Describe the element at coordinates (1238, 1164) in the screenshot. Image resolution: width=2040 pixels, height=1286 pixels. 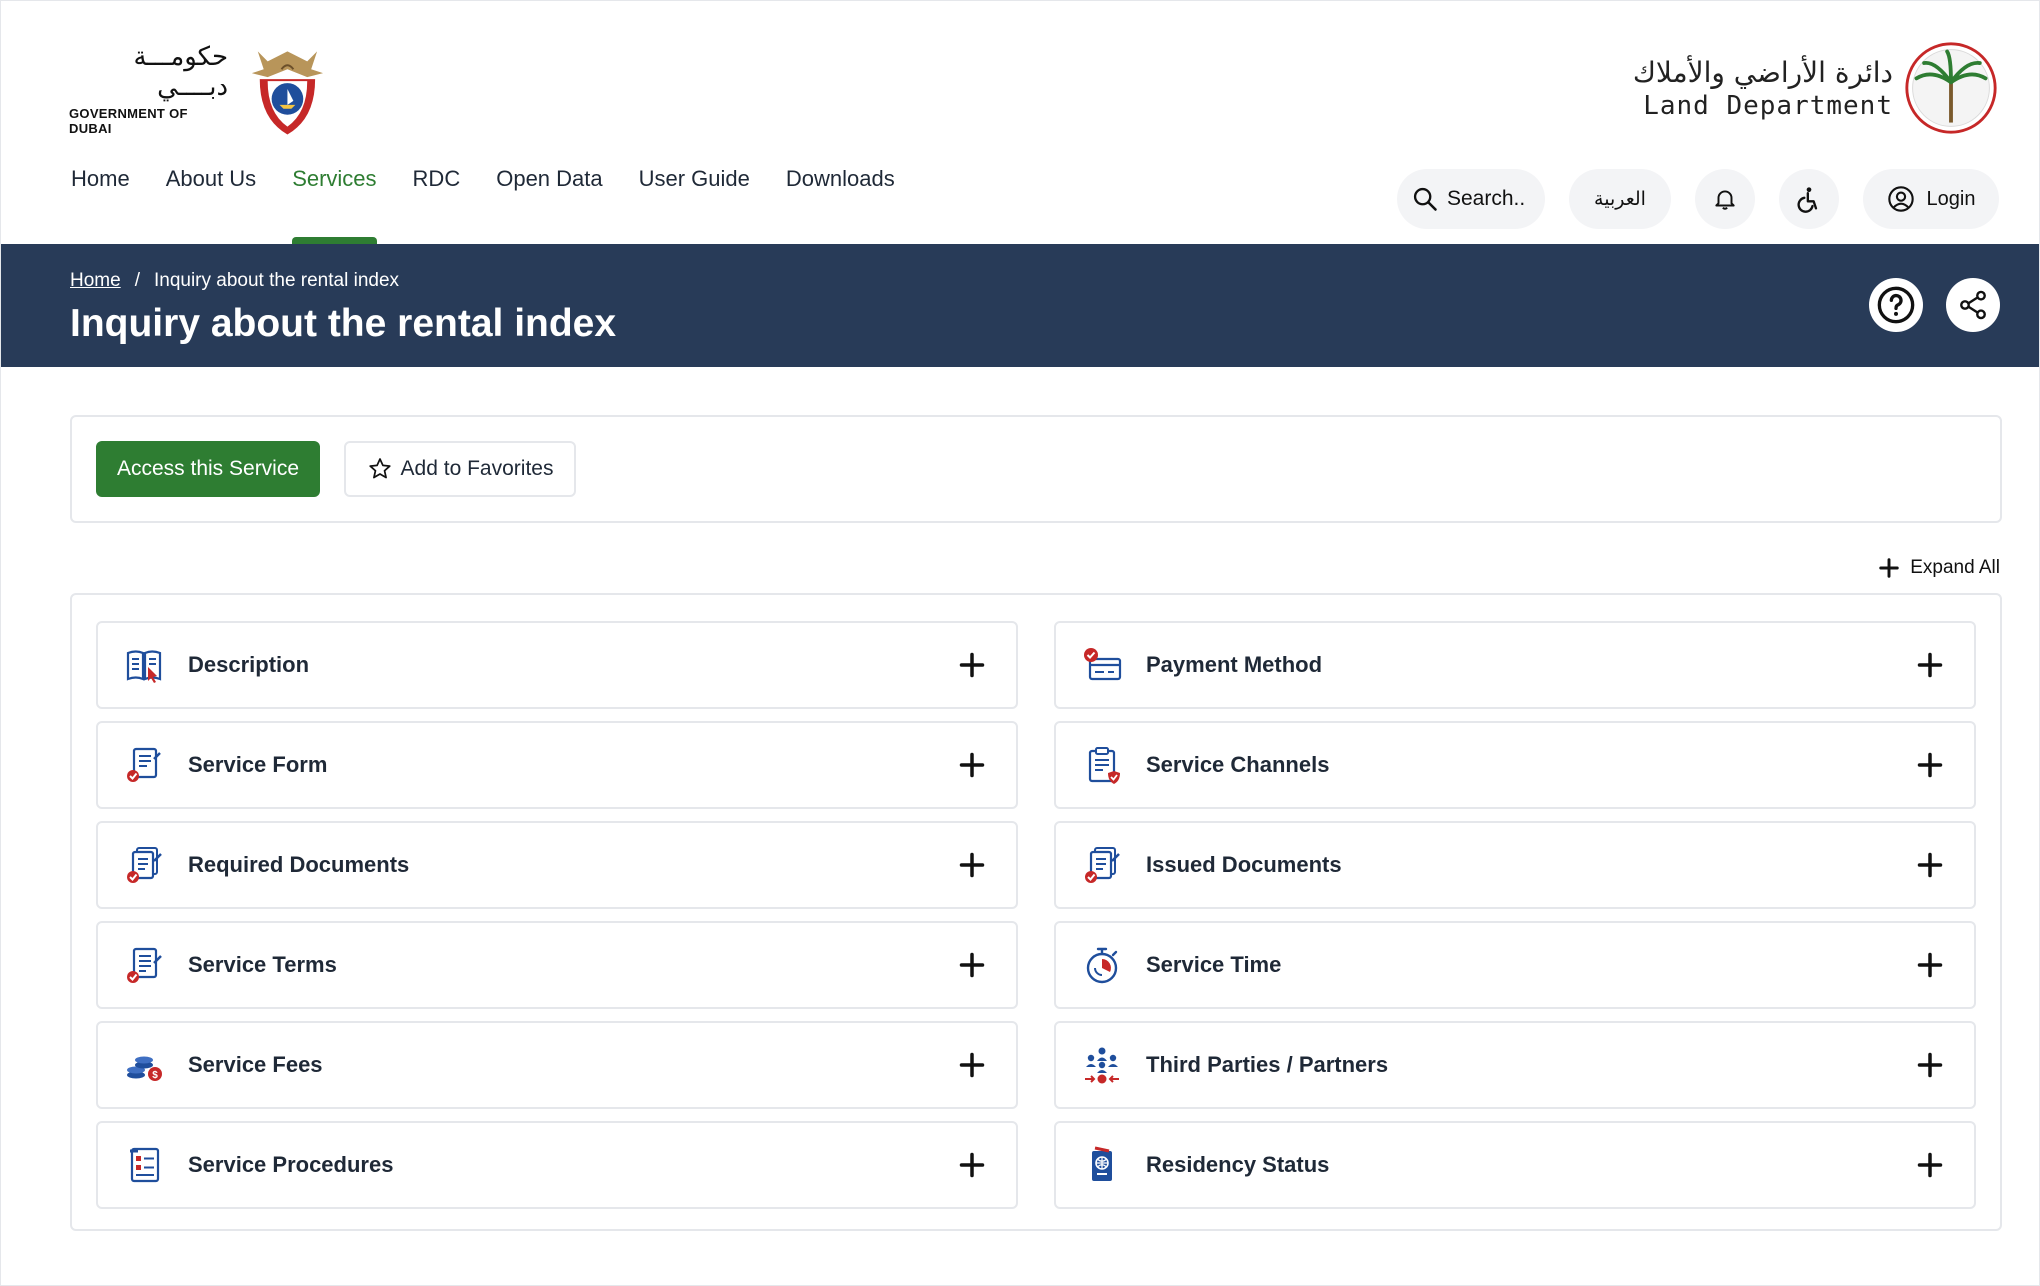
I see `accordion-label: Residency Status` at that location.